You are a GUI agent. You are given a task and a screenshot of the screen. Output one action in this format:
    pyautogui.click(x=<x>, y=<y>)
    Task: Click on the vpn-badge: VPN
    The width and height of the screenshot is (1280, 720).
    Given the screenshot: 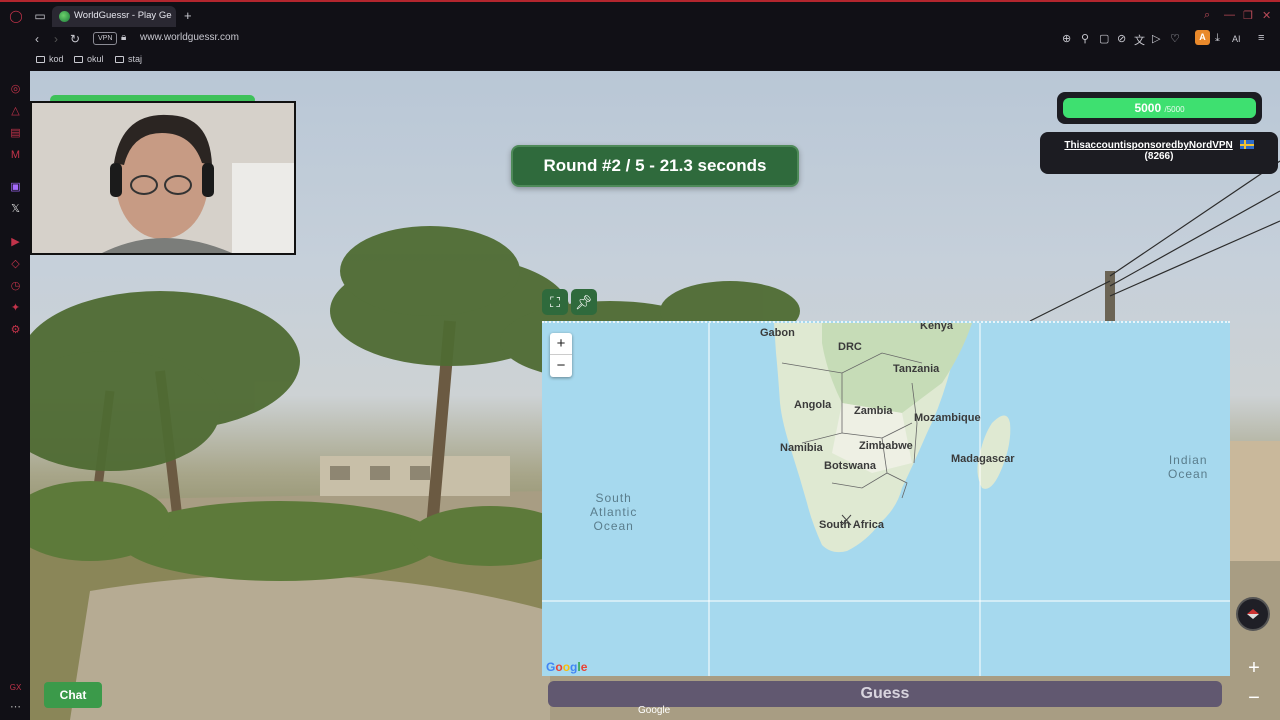 What is the action you would take?
    pyautogui.click(x=105, y=38)
    